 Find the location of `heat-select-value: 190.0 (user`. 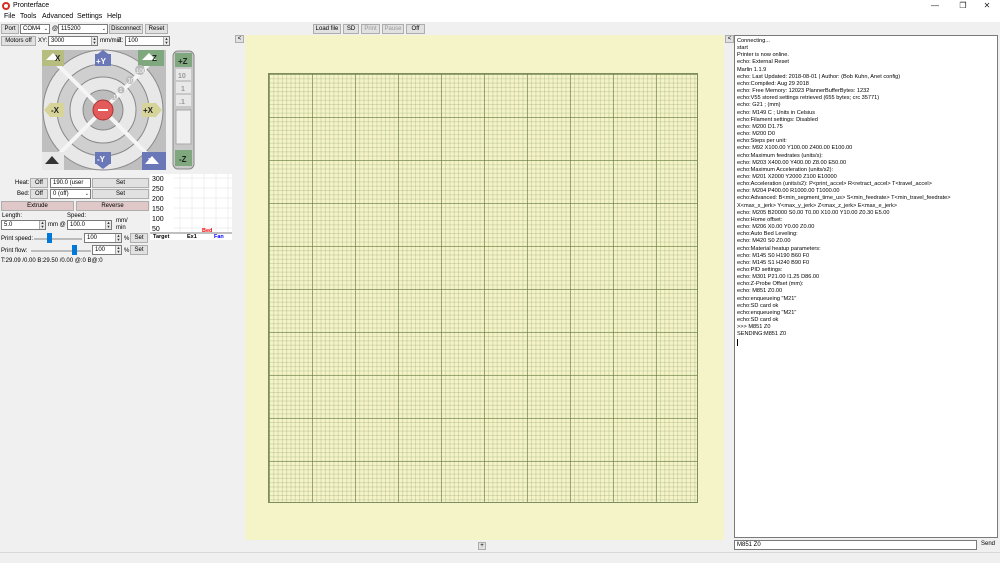

heat-select-value: 190.0 (user is located at coordinates (68, 183).